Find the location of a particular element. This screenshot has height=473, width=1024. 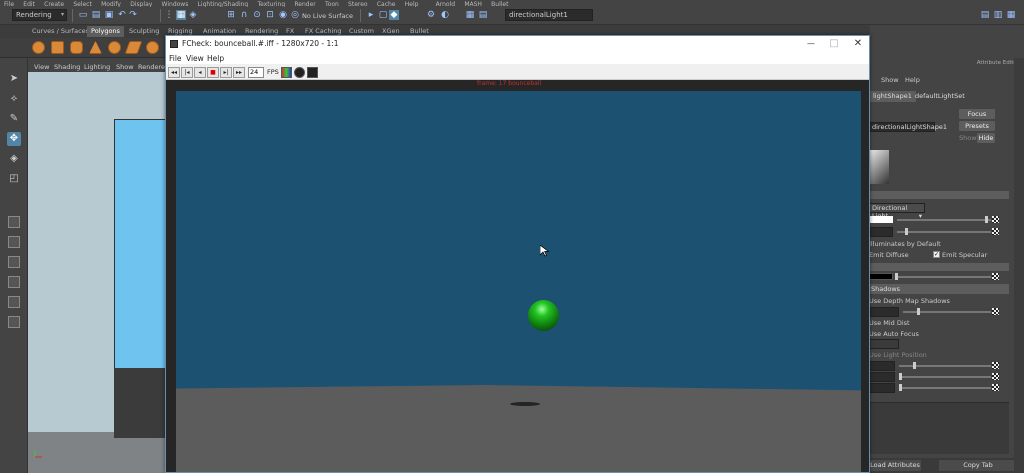

viewport is located at coordinates (98, 272).